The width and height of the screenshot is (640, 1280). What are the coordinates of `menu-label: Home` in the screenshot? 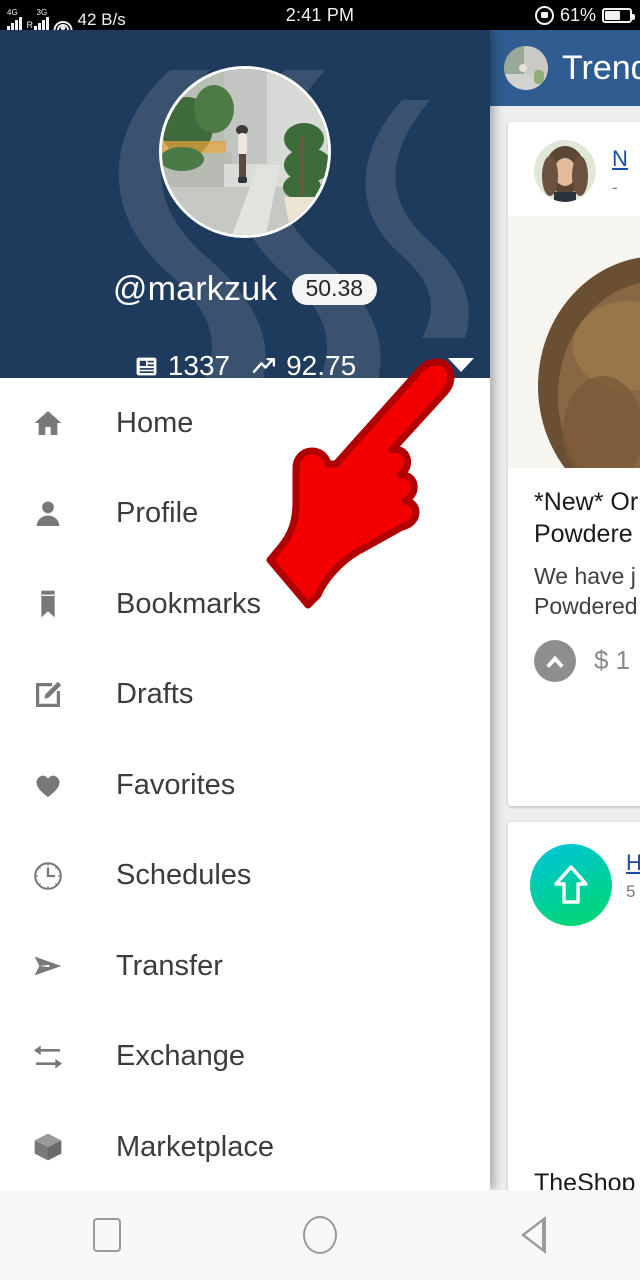 It's located at (155, 422).